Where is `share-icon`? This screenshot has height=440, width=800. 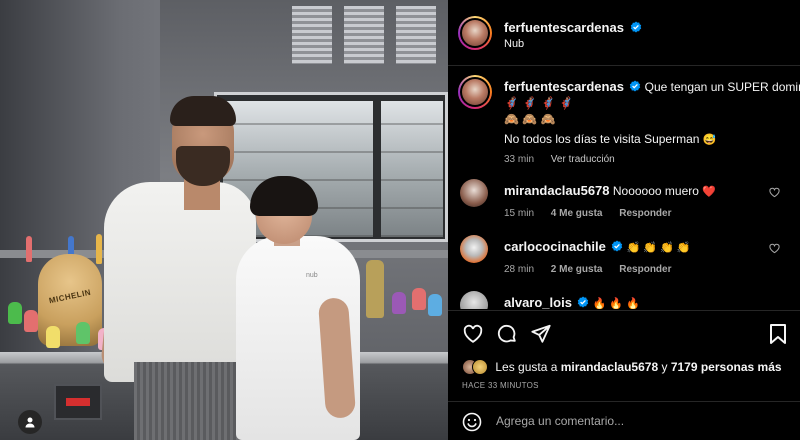
share-icon is located at coordinates (541, 334).